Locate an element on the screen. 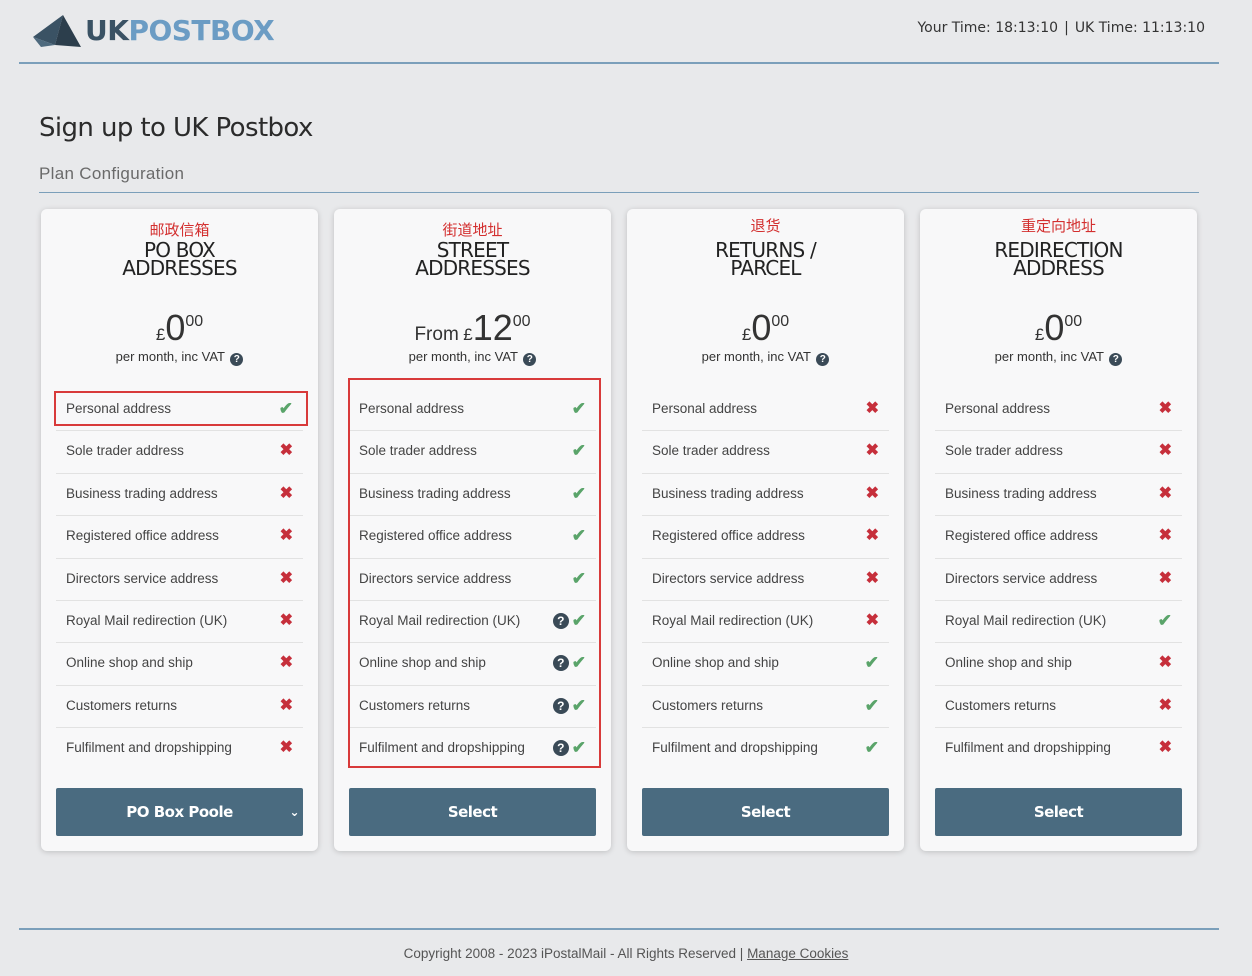  plan-annotation: 退货 is located at coordinates (765, 226).